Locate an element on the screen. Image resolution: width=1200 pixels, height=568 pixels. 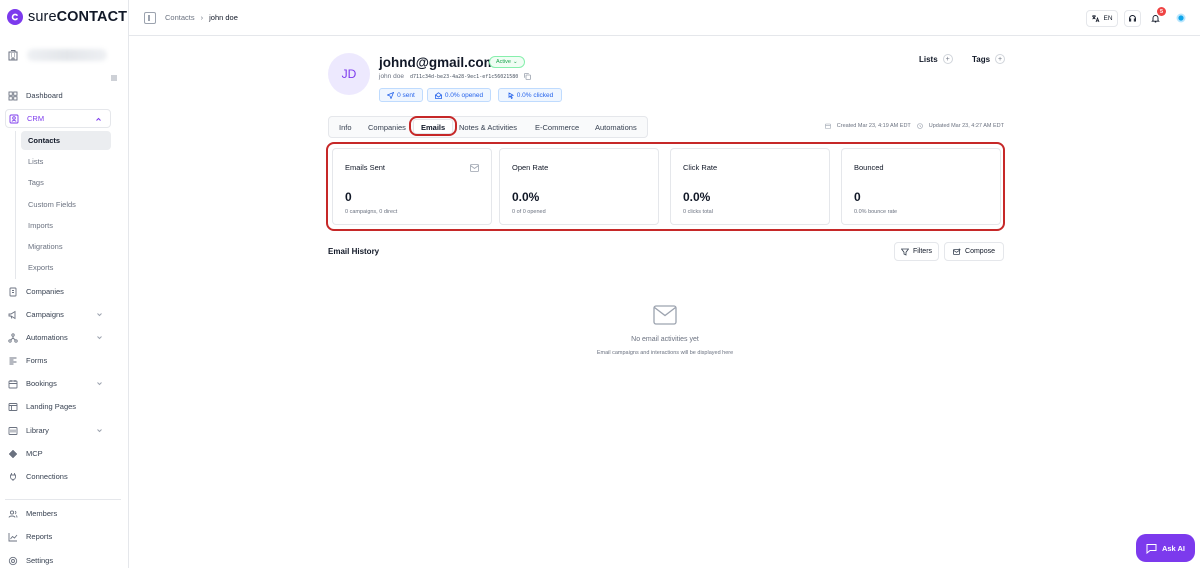
mcp-icon is located at coordinates (13, 453).